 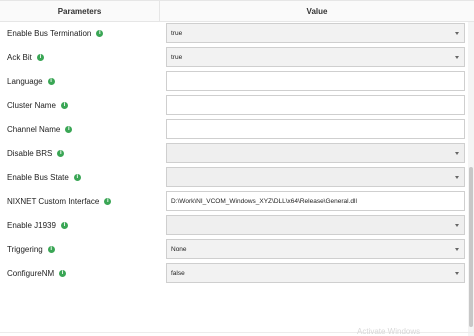 What do you see at coordinates (25, 81) in the screenshot?
I see `param-label: Language` at bounding box center [25, 81].